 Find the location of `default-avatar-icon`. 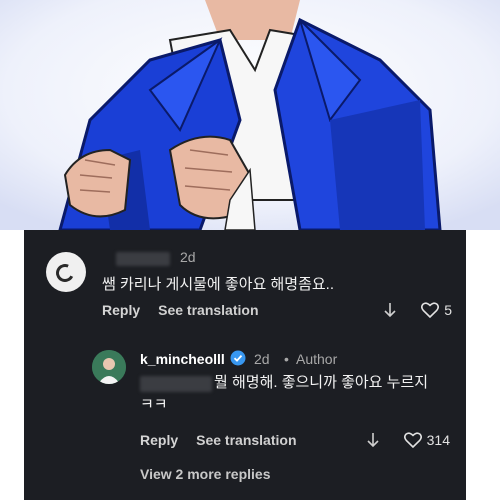

default-avatar-icon is located at coordinates (65, 273).